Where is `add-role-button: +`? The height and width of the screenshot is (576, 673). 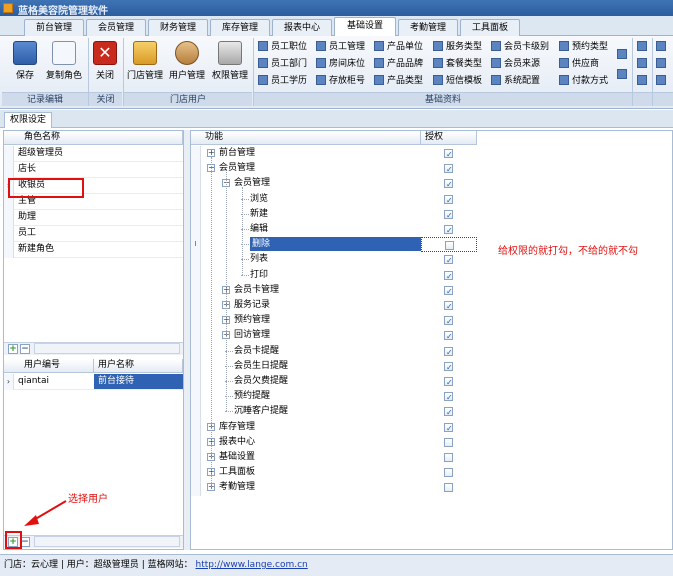
add-role-button: + is located at coordinates (13, 349).